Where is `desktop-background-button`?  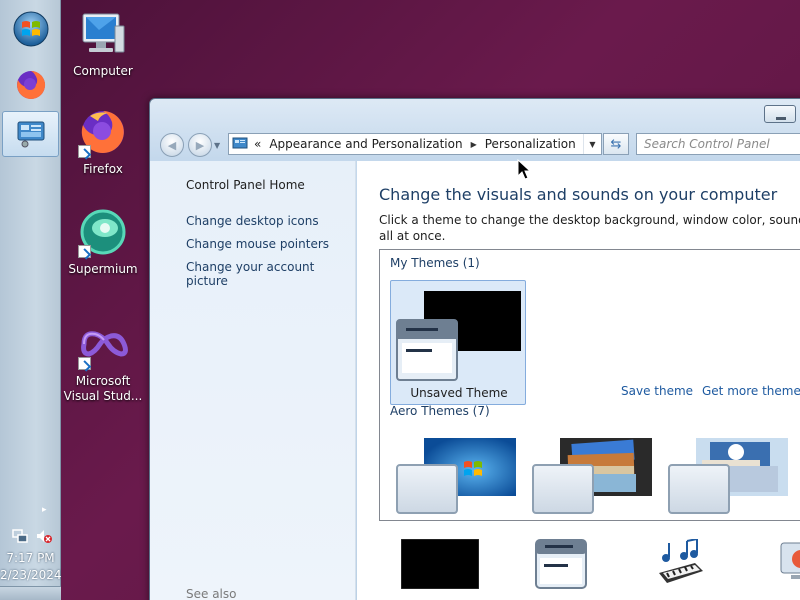
desktop-background-button is located at coordinates (440, 565).